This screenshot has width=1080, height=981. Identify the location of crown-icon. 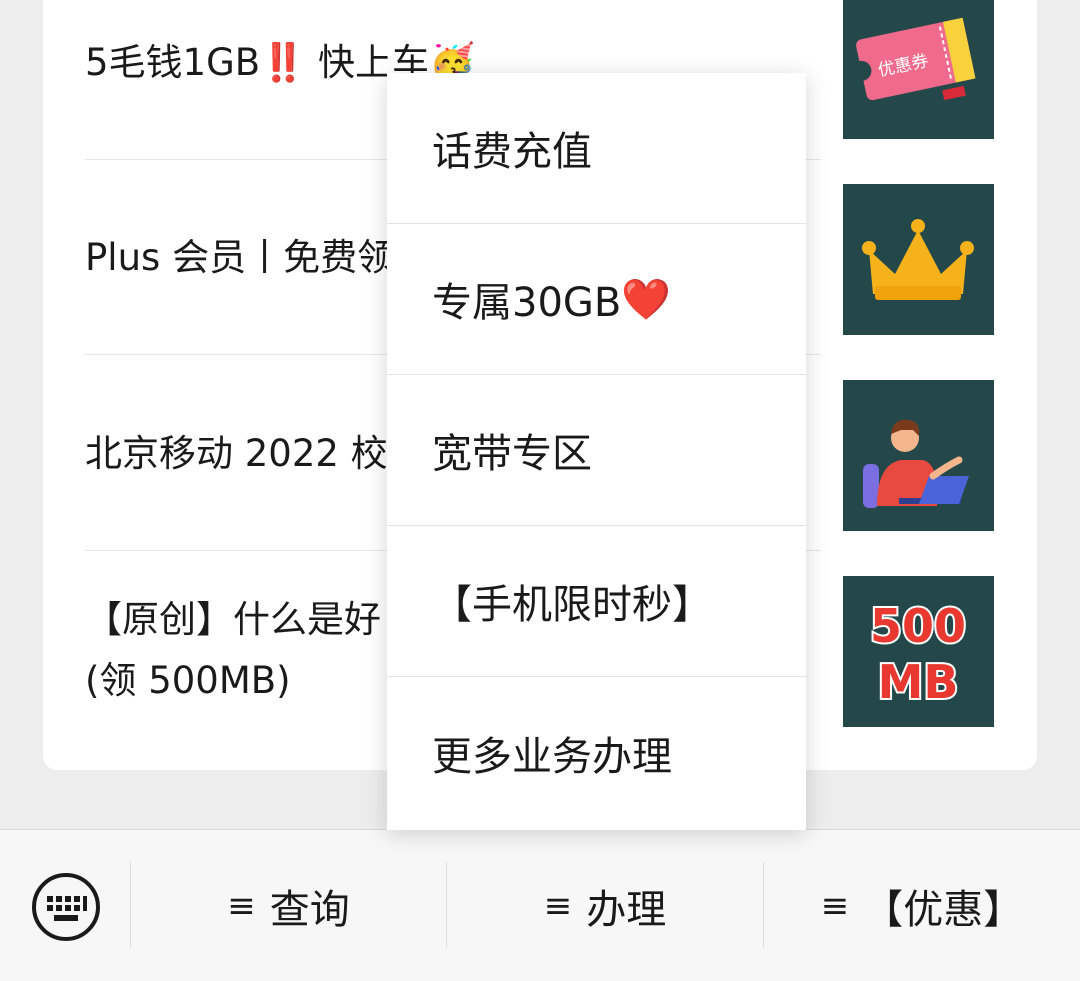
(918, 259).